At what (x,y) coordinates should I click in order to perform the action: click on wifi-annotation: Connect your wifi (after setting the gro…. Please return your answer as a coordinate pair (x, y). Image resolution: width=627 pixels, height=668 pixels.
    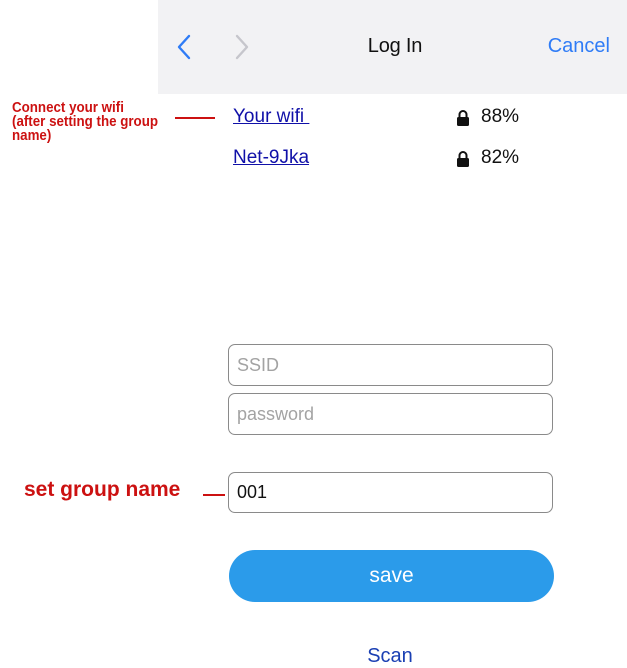
    Looking at the image, I should click on (85, 122).